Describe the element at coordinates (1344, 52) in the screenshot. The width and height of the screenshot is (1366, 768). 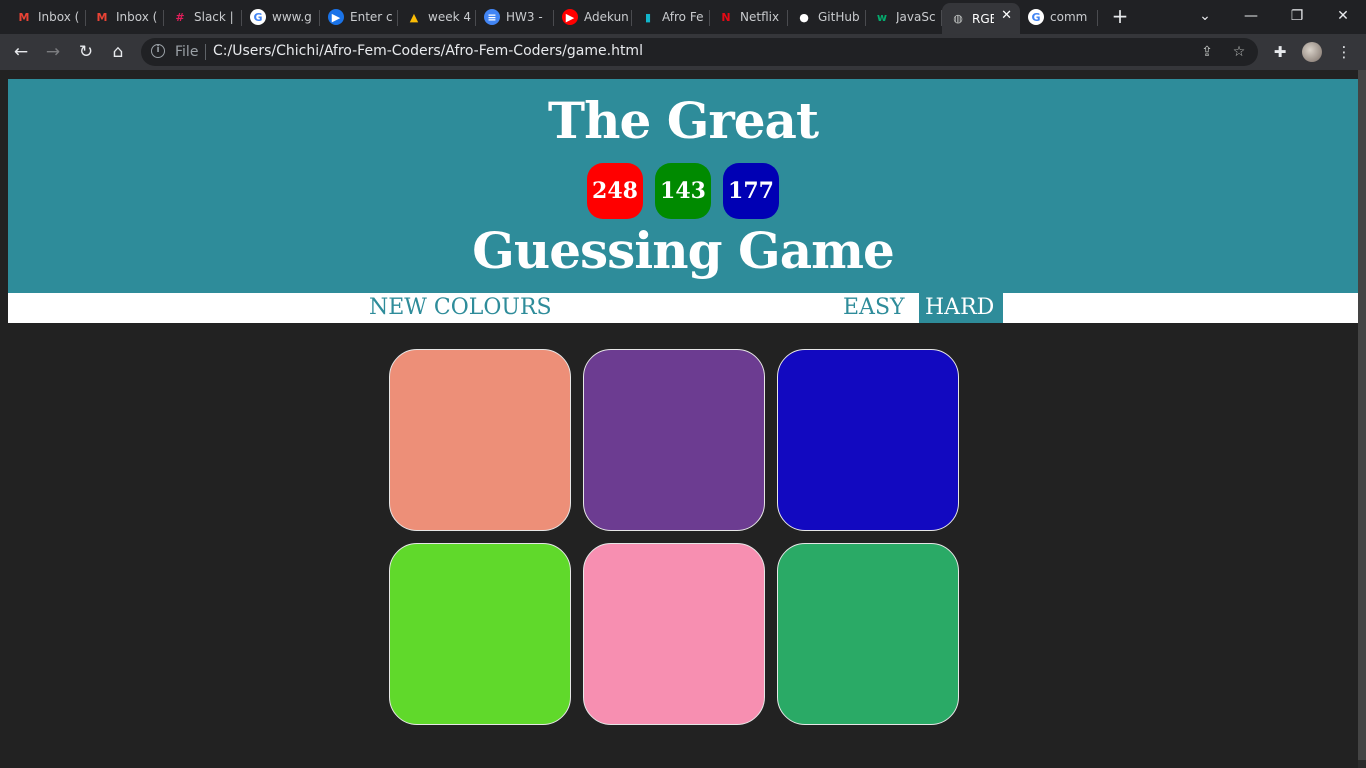
I see `browser-menu-icon: ⋮` at that location.